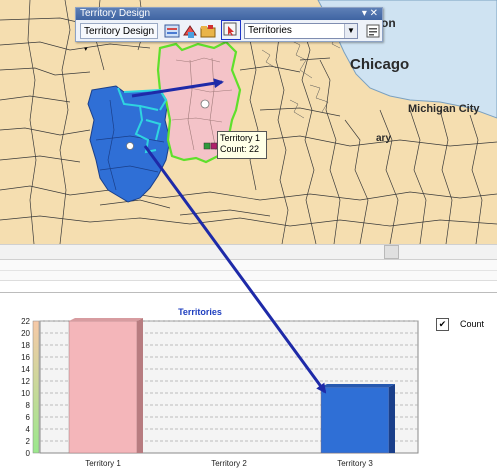 This screenshot has height=473, width=497. I want to click on chevron-down-icon: ▾, so click(86, 49).